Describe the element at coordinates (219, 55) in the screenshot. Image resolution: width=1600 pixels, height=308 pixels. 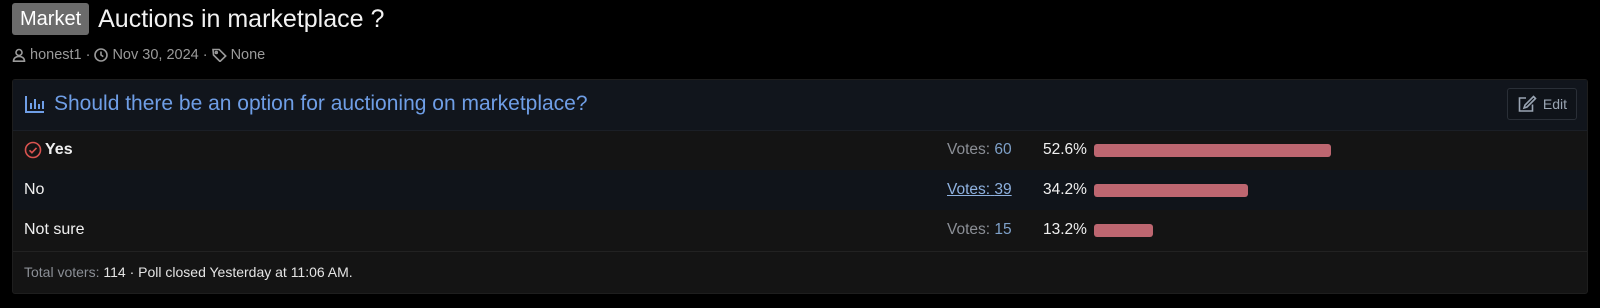
I see `tag-icon` at that location.